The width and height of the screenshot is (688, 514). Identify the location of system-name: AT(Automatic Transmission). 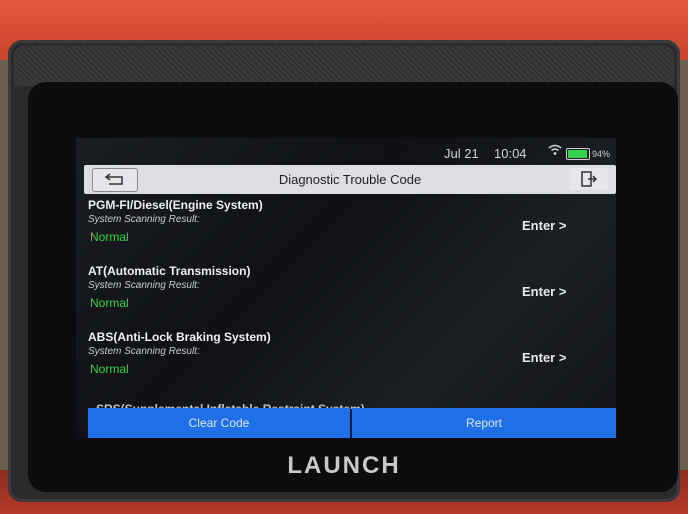
(169, 271).